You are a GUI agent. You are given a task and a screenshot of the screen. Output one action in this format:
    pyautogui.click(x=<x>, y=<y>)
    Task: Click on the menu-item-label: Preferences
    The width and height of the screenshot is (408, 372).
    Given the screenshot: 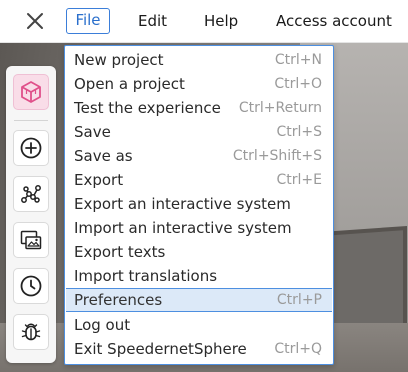 What is the action you would take?
    pyautogui.click(x=118, y=300)
    